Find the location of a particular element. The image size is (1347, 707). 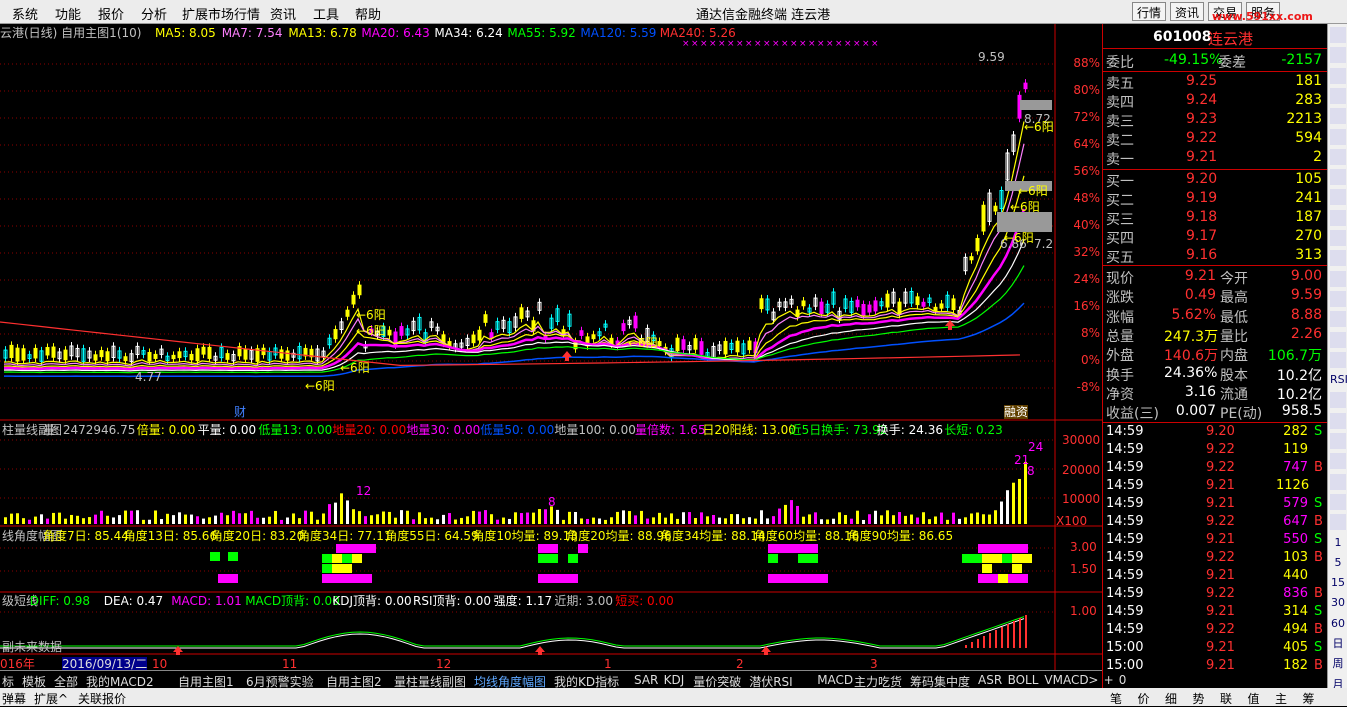

bar-icon is located at coordinates (1338, 359).